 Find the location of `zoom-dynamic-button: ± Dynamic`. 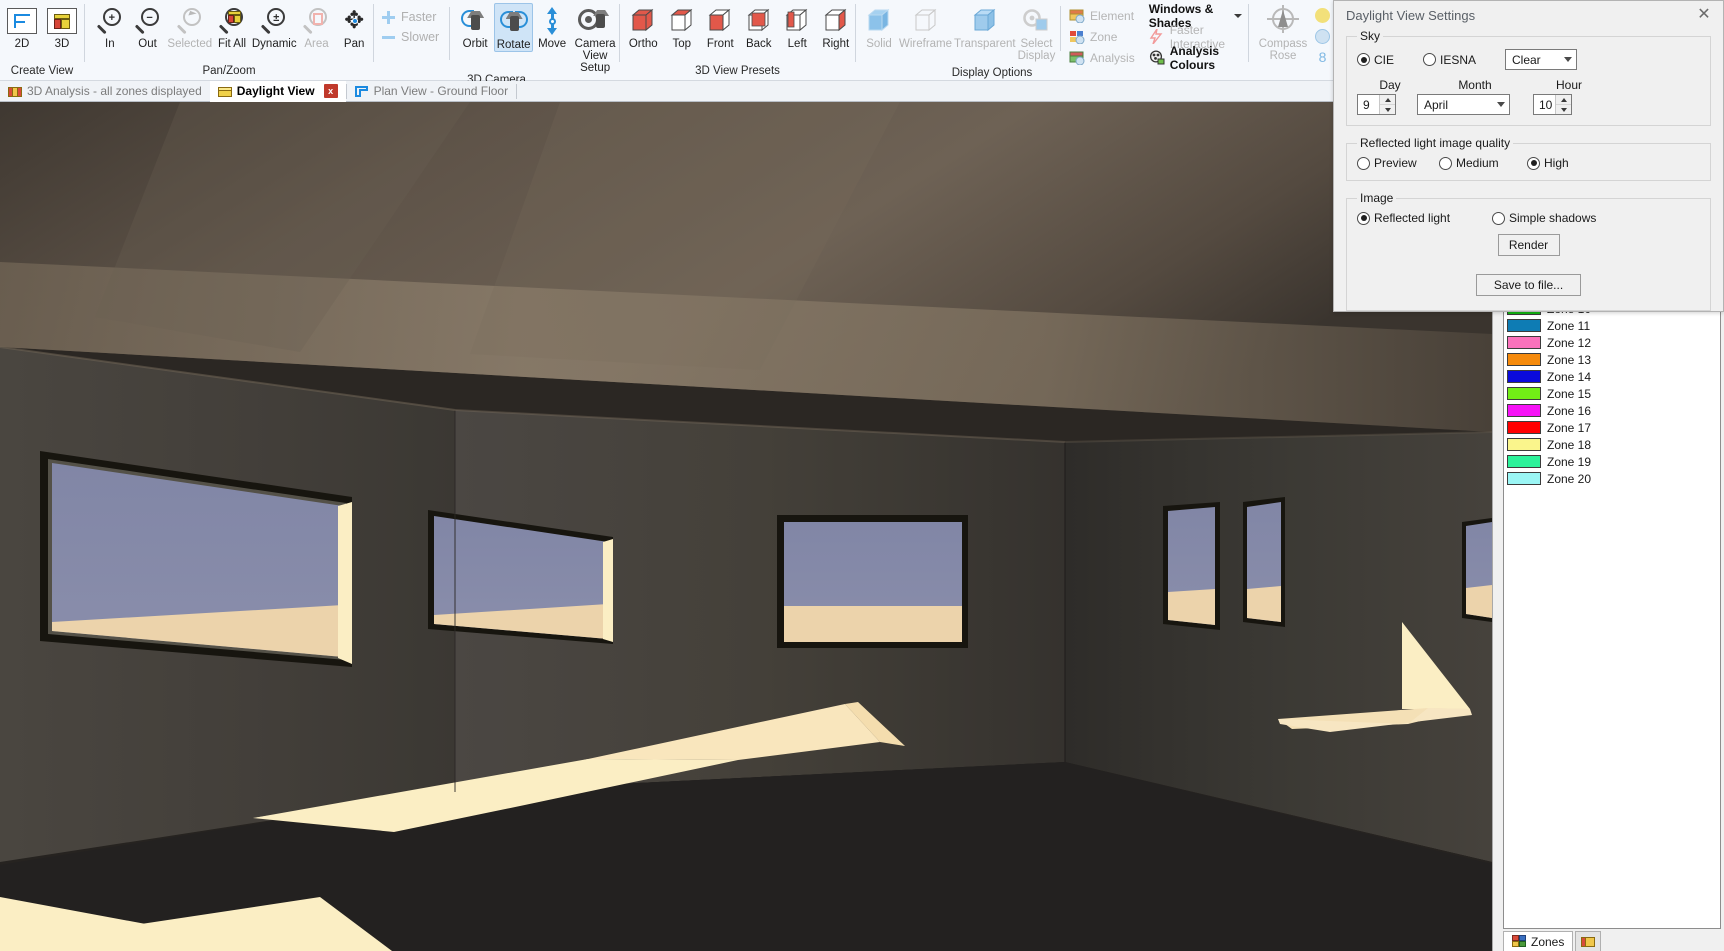

zoom-dynamic-button: ± Dynamic is located at coordinates (274, 26).